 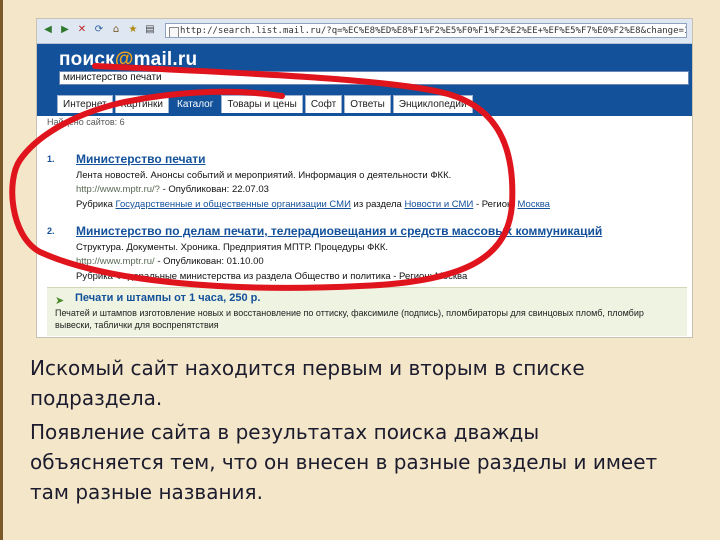 I want to click on back-icon: ◀, so click(x=48, y=30).